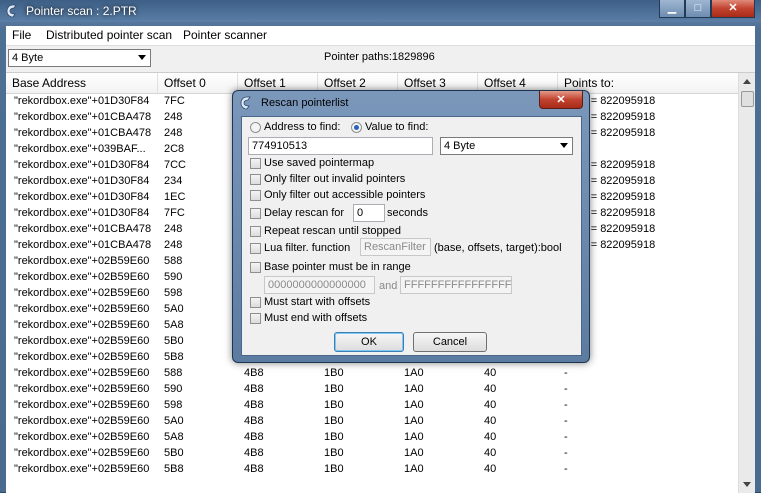  What do you see at coordinates (397, 127) in the screenshot?
I see `value-to-find-label: Value to find:` at bounding box center [397, 127].